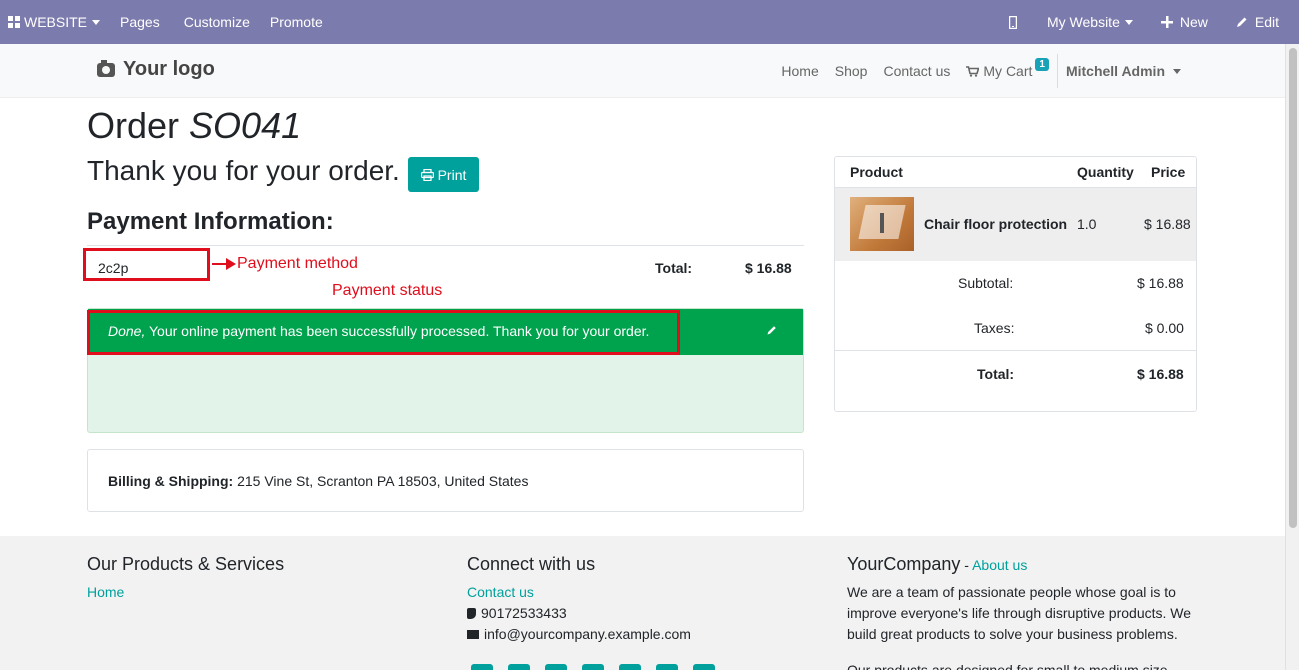 The image size is (1299, 670). Describe the element at coordinates (1193, 22) in the screenshot. I see `new-label: New` at that location.